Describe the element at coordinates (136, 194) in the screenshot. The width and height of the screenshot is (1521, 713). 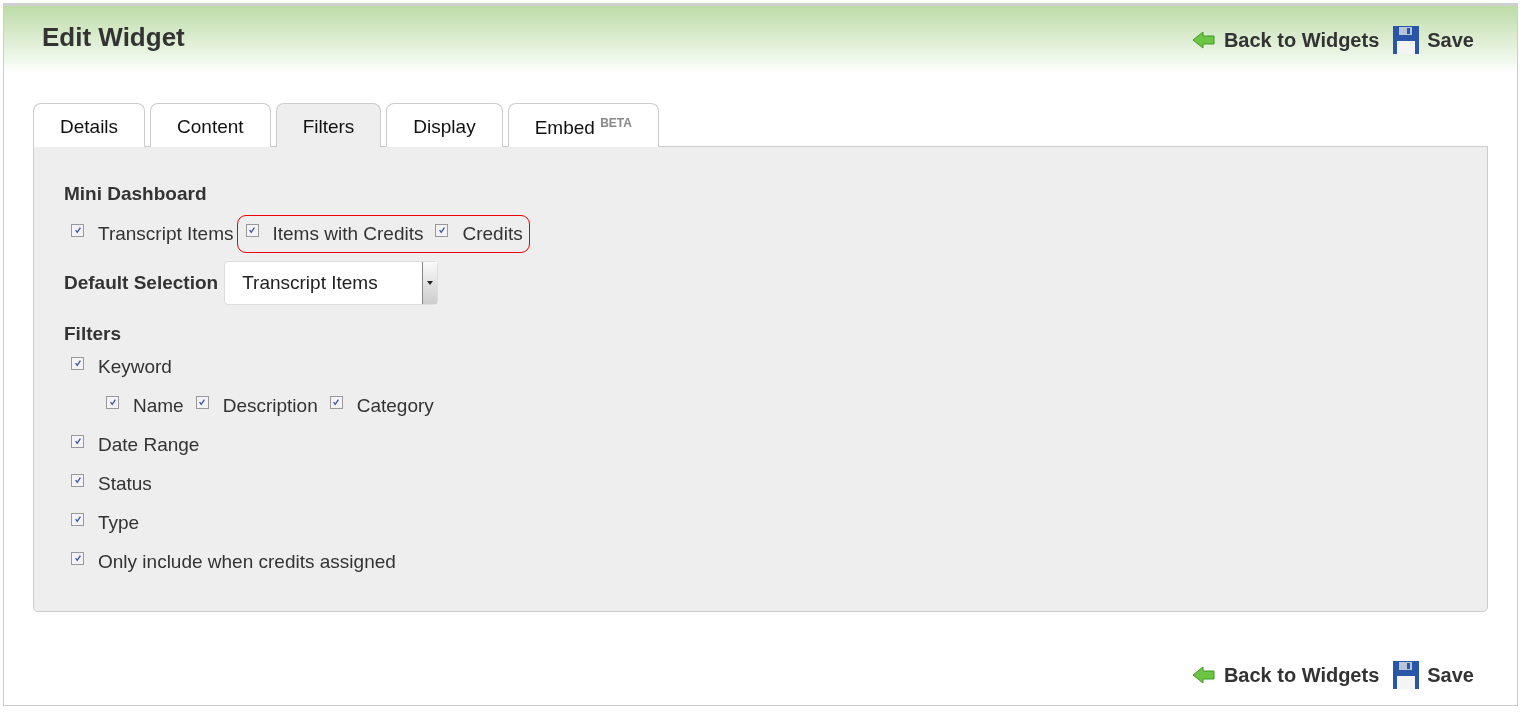
I see `section-heading: Mini Dashboard` at that location.